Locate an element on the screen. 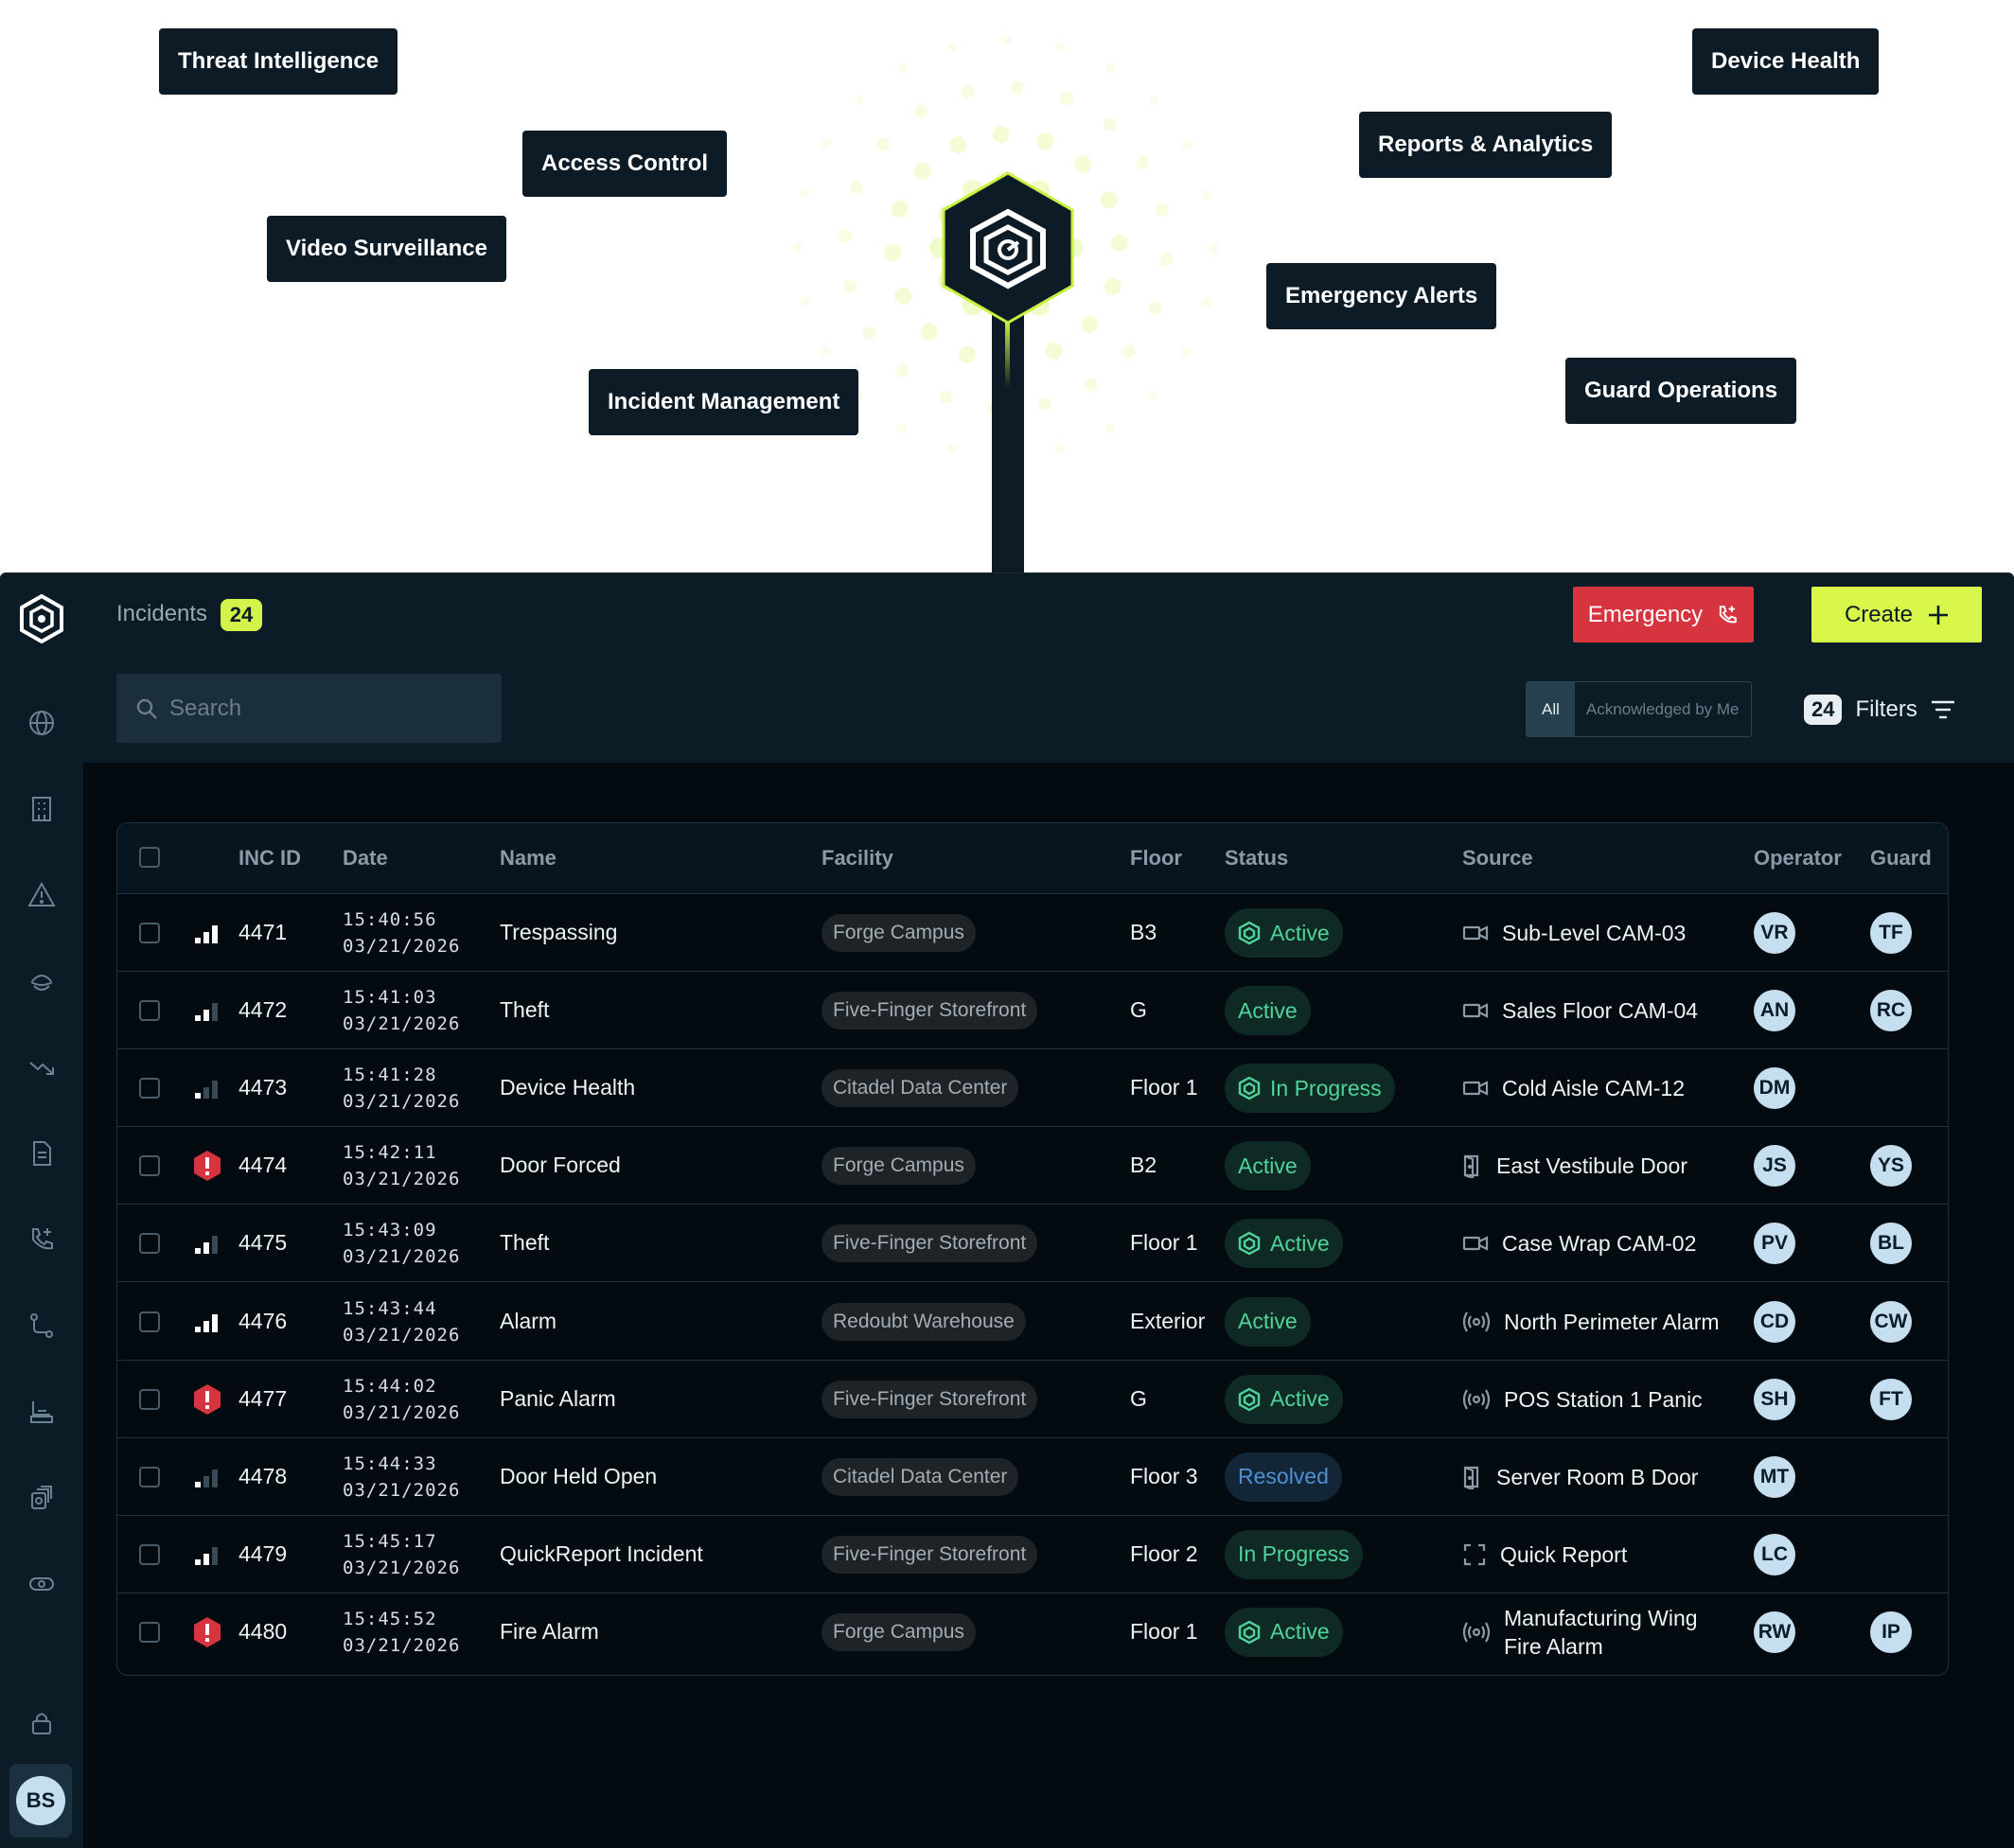 The height and width of the screenshot is (1848, 2014). incident-id: 4479 is located at coordinates (262, 1554).